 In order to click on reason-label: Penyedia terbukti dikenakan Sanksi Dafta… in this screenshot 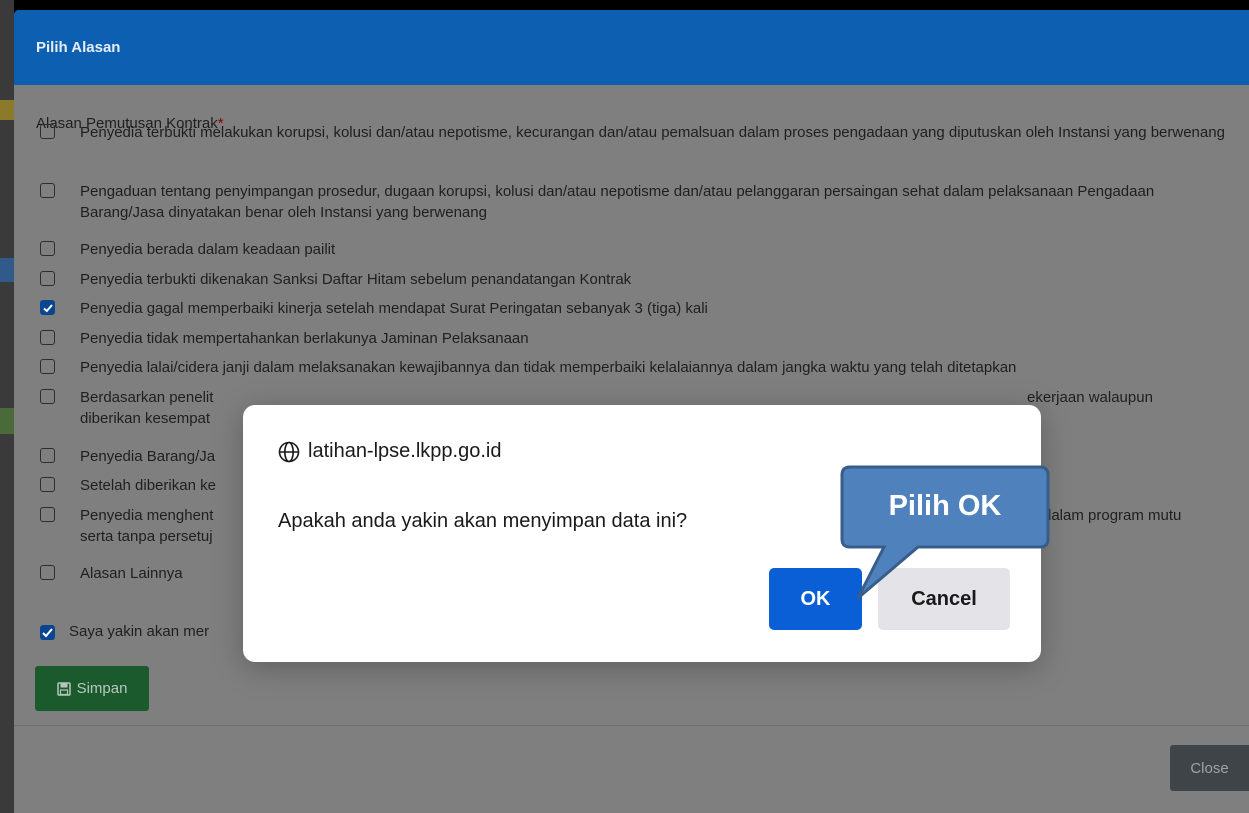, I will do `click(356, 279)`.